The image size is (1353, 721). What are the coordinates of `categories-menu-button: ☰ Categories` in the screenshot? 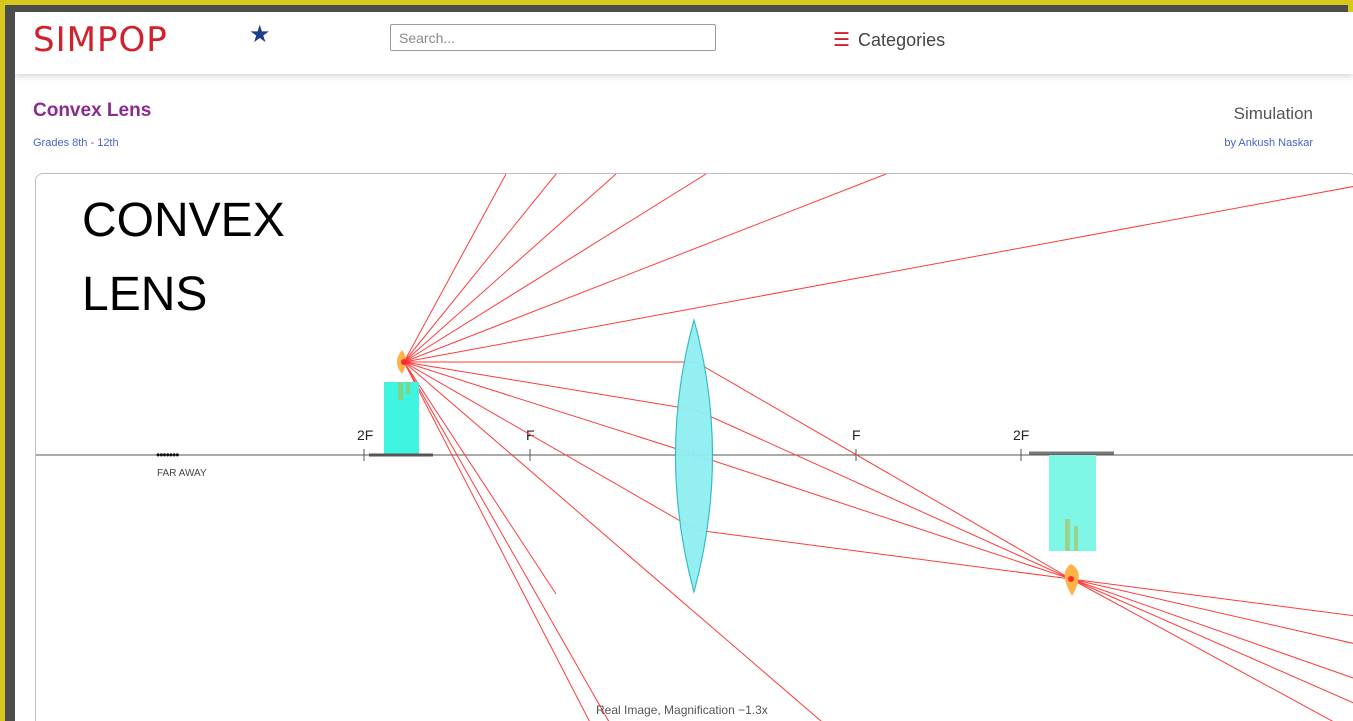 It's located at (889, 40).